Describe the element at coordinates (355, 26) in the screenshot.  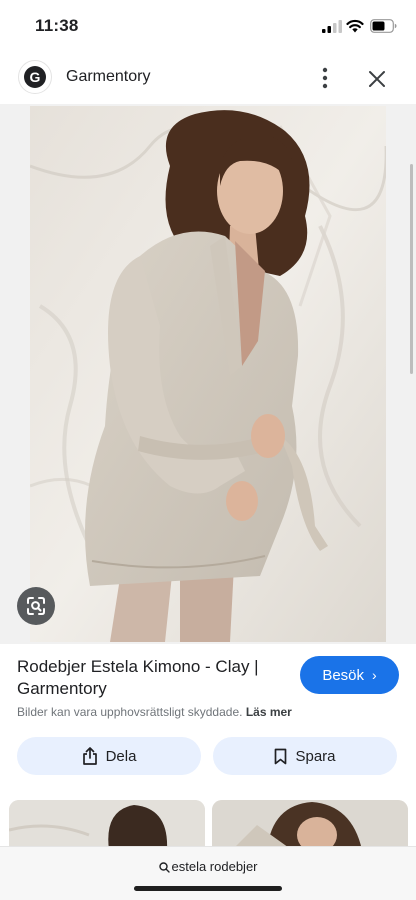
I see `wifi-icon` at that location.